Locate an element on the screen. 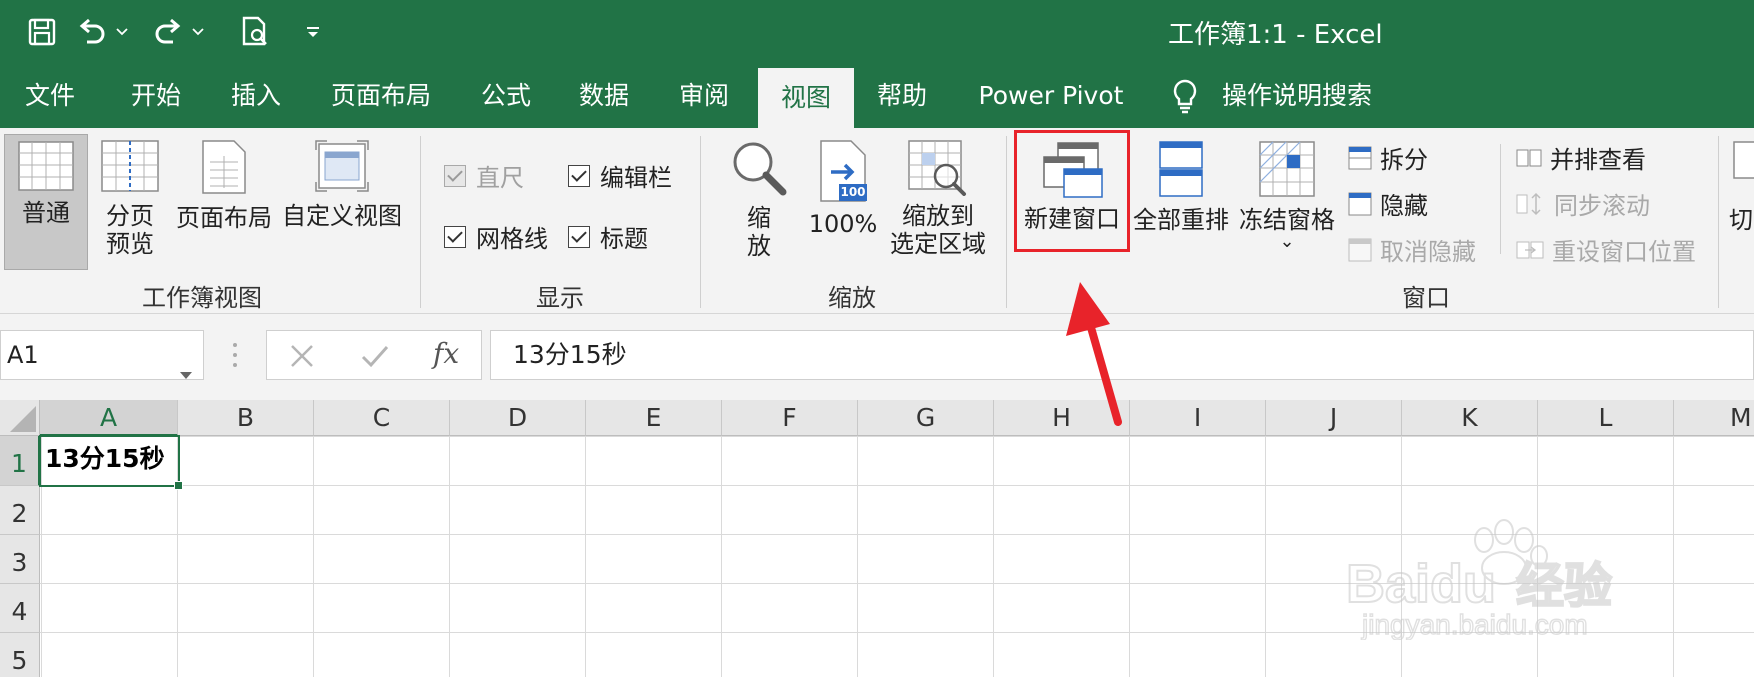  formula-bar-checkbox-box is located at coordinates (579, 175).